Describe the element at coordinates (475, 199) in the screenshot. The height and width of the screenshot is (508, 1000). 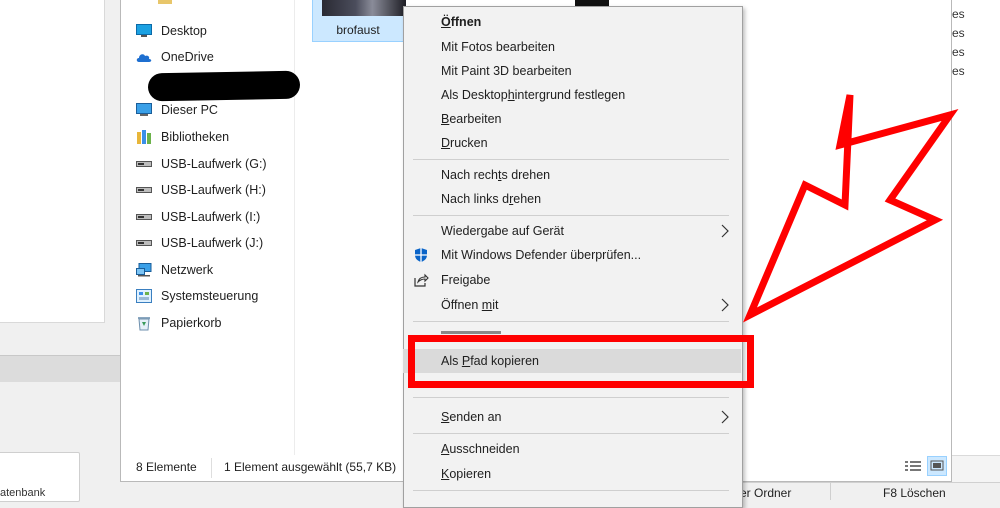
I see `menu-item-text: Nach links d` at that location.